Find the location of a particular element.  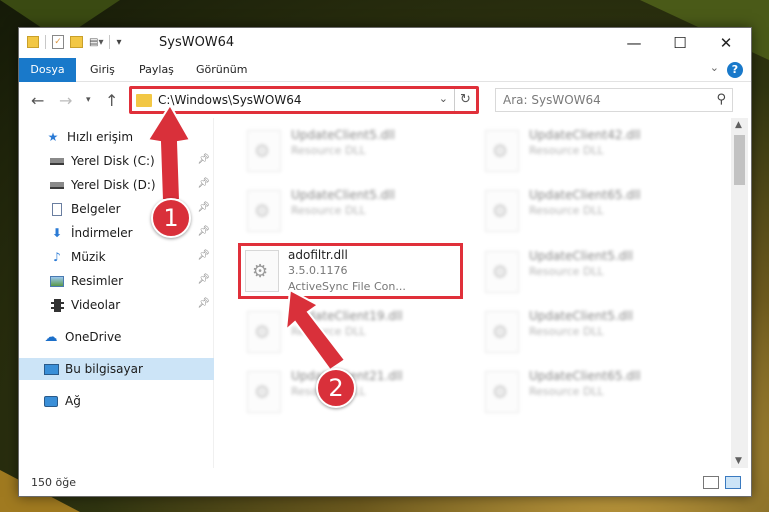

annotation-badge-2: 2 is located at coordinates (336, 388).